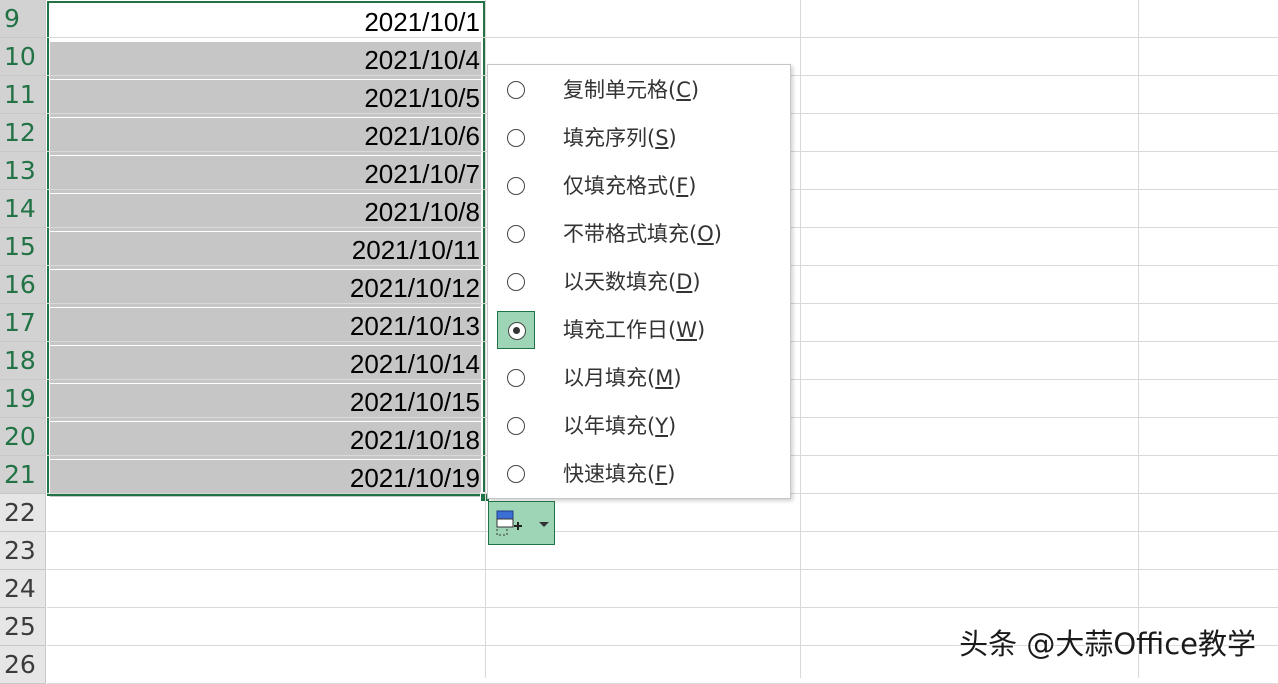 This screenshot has height=684, width=1278. I want to click on autofill-option: 仅填充格式(F), so click(639, 187).